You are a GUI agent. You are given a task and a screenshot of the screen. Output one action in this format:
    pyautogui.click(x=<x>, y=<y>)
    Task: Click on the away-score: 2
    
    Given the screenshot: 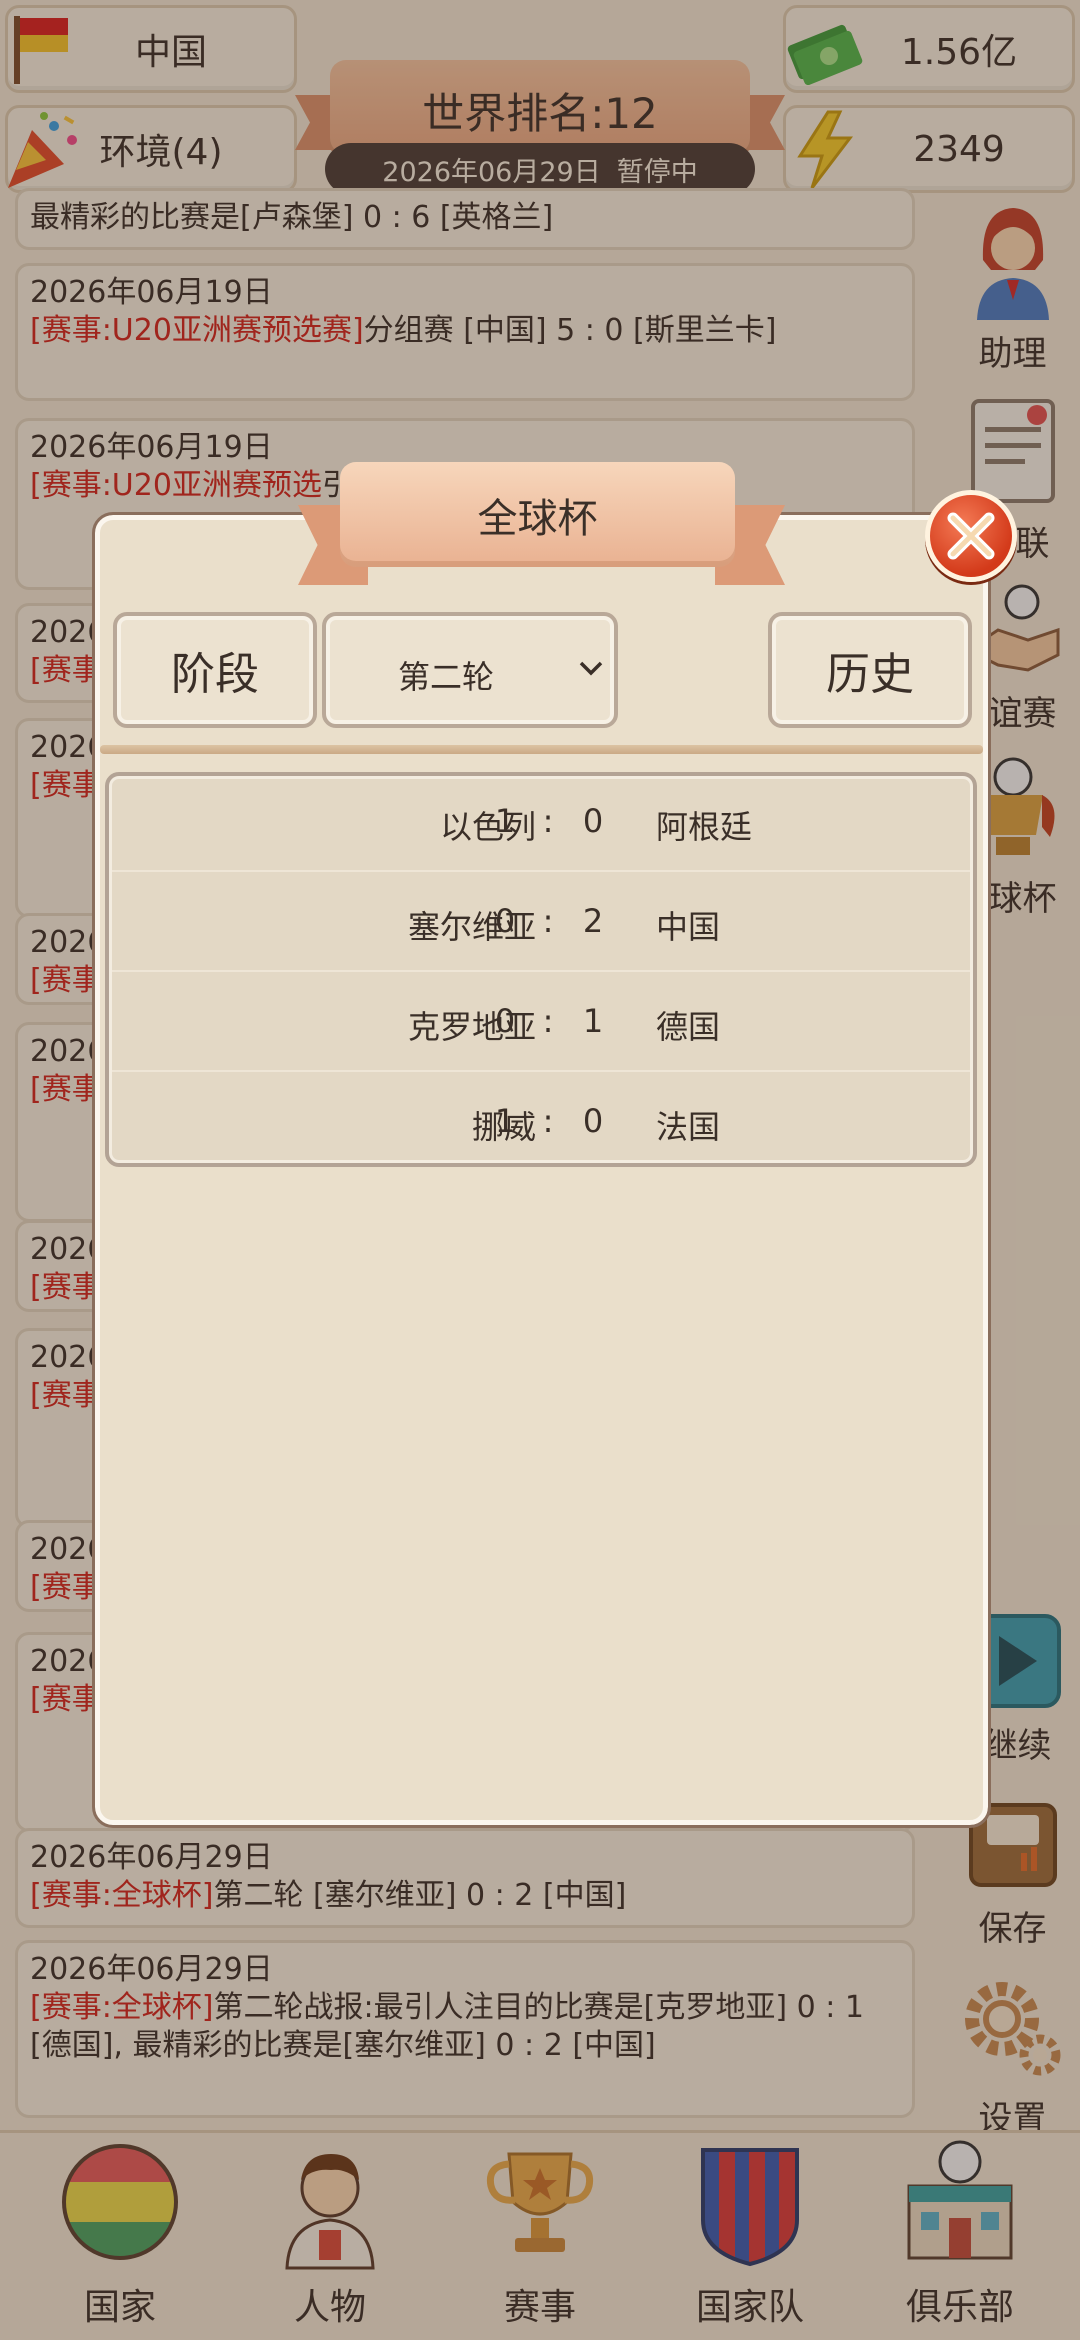 What is the action you would take?
    pyautogui.click(x=593, y=921)
    